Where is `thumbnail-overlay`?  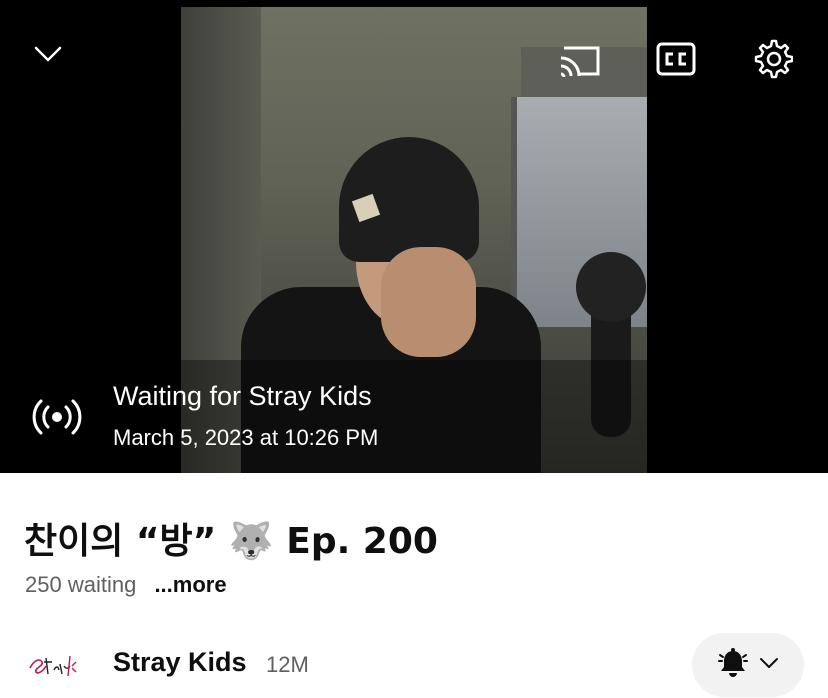 thumbnail-overlay is located at coordinates (414, 416).